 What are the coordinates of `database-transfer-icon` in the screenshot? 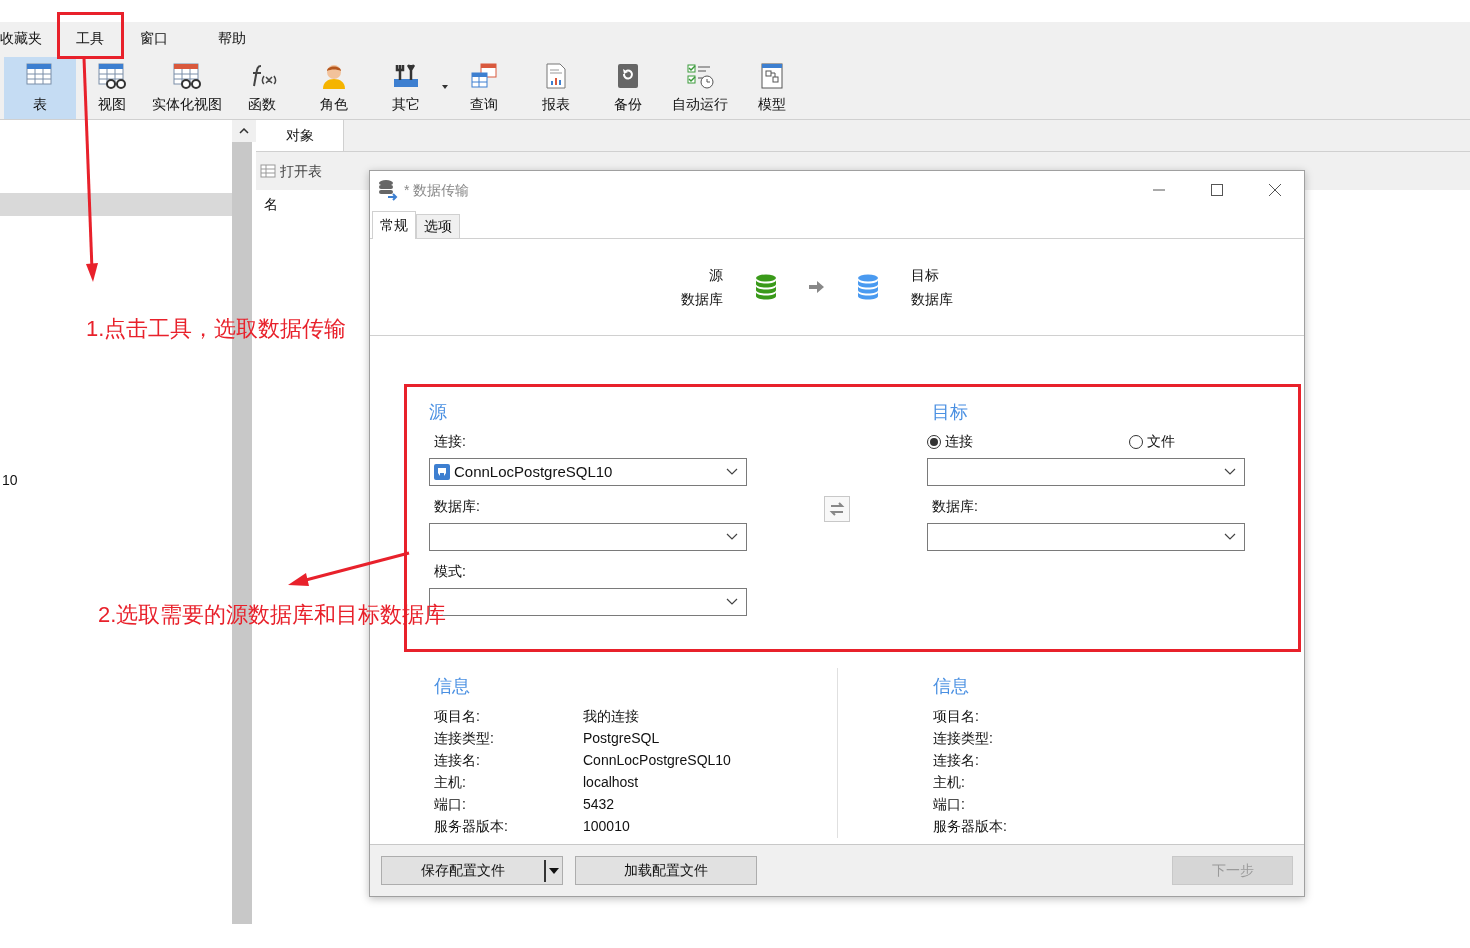 It's located at (388, 190).